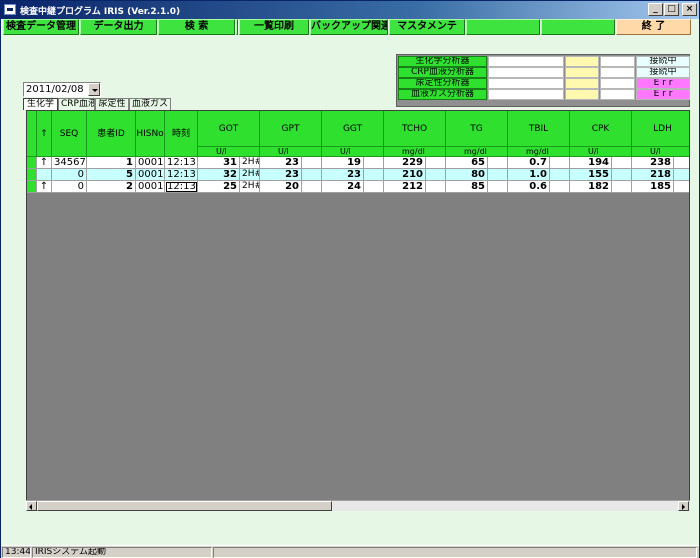  Describe the element at coordinates (219, 163) in the screenshot. I see `cell-value: 31` at that location.